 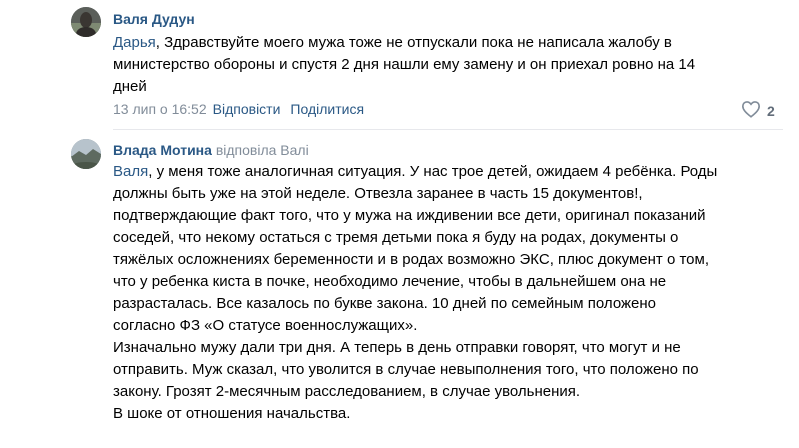 I want to click on comment-meta: 13 лип о 16:52 Відповісти Поділитися, so click(x=238, y=109).